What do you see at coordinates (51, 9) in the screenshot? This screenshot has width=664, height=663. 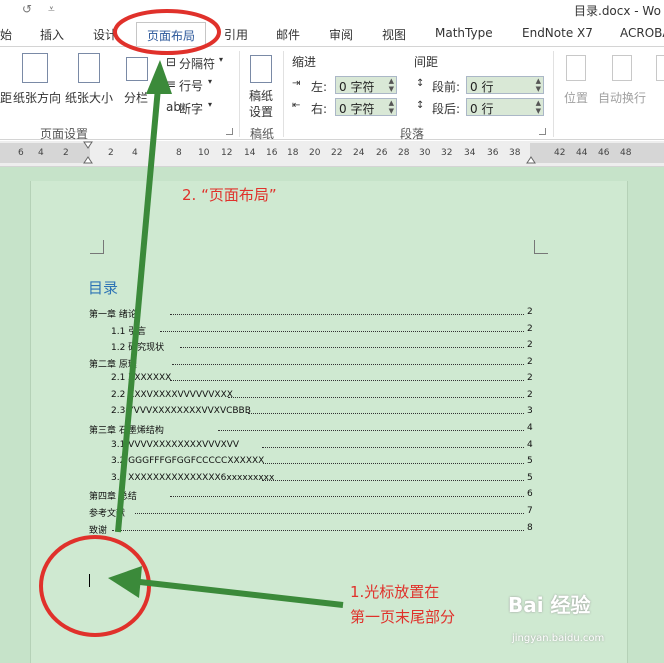 I see `customize-quick-access-icon: ⩡` at bounding box center [51, 9].